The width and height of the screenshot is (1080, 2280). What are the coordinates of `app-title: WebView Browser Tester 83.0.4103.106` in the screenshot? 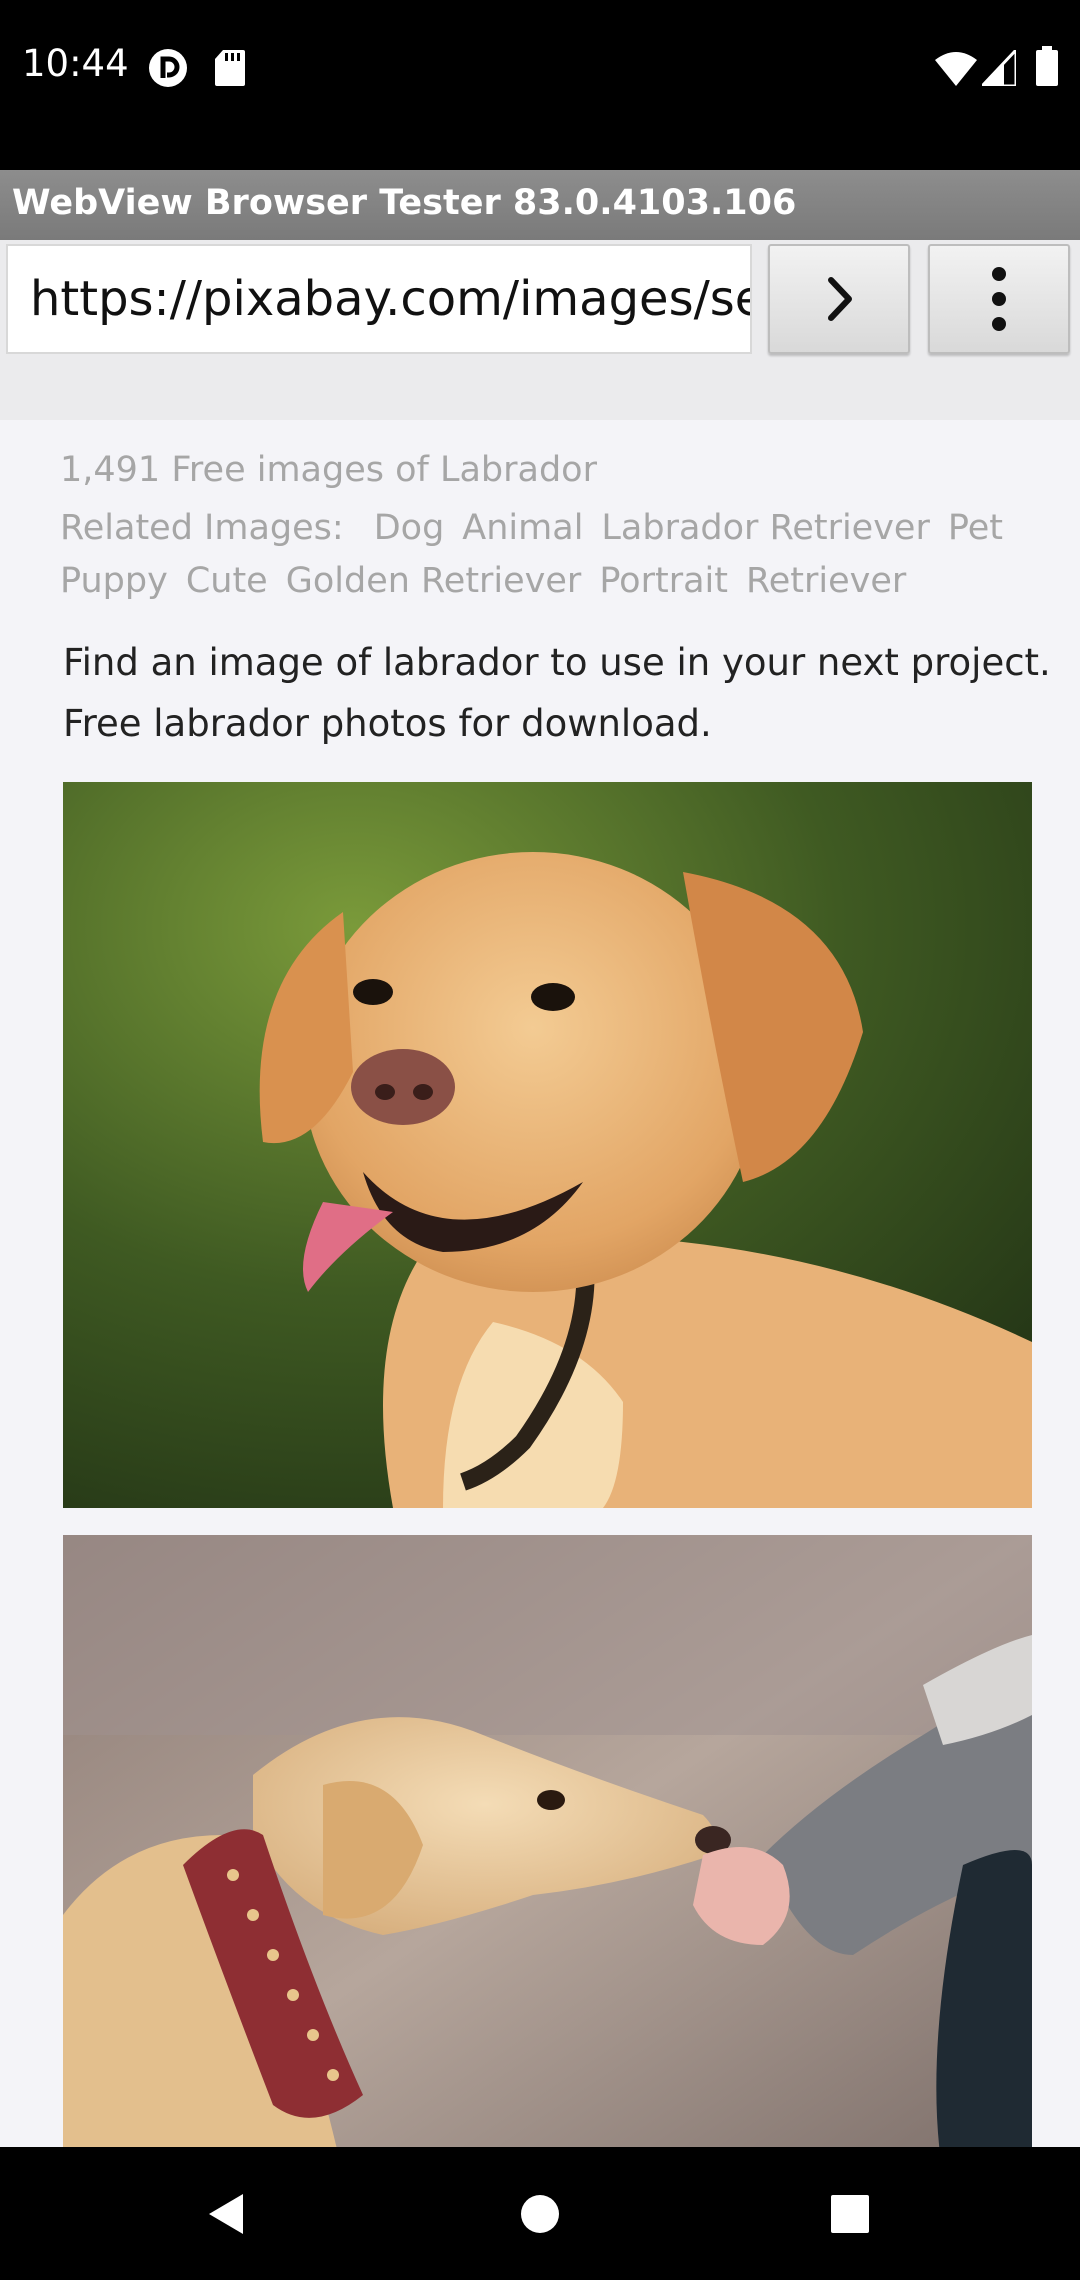 It's located at (404, 203).